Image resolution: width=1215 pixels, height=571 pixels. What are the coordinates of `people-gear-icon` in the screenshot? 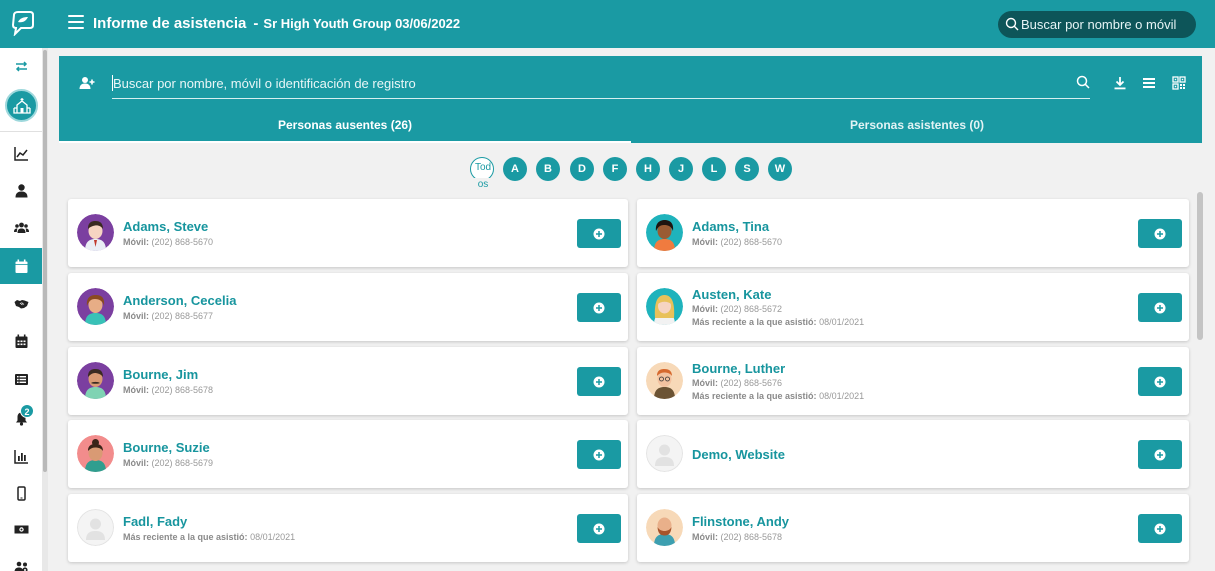 It's located at (21, 566).